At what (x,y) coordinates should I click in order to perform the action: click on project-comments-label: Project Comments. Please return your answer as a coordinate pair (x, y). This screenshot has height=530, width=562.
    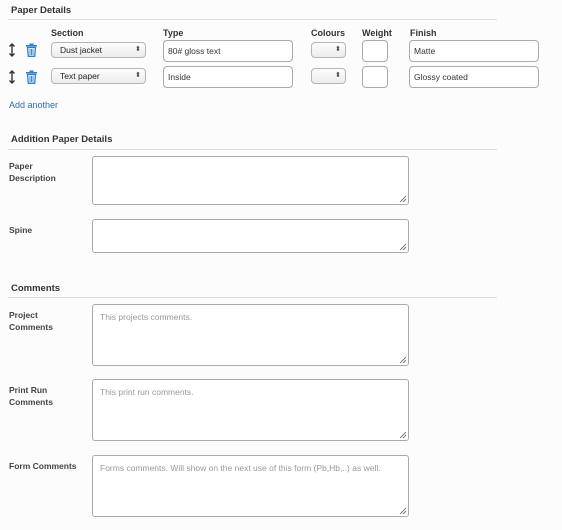
    Looking at the image, I should click on (31, 321).